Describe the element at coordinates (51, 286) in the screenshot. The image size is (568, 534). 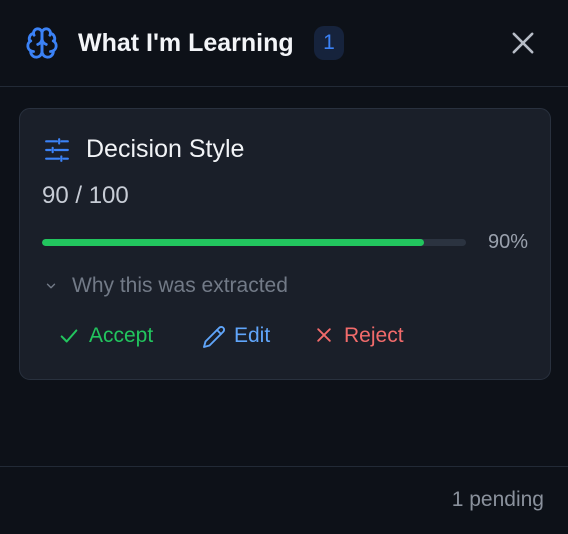
I see `chevron-down-icon` at that location.